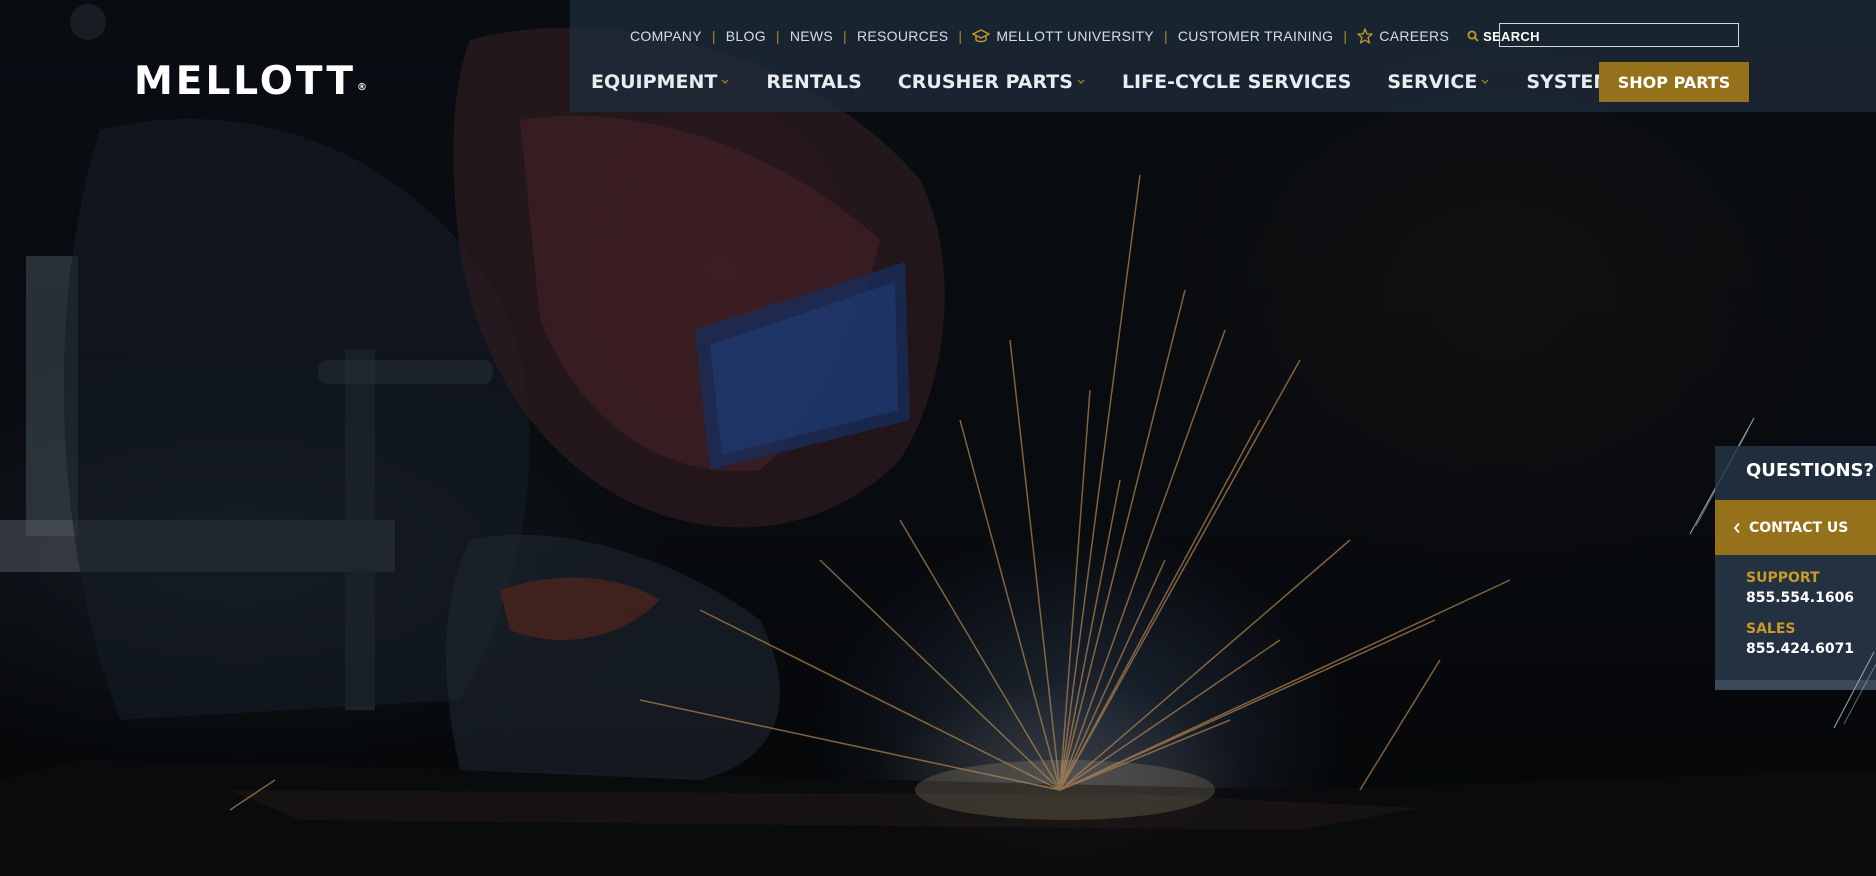 The image size is (1876, 876). I want to click on search-input, so click(1619, 35).